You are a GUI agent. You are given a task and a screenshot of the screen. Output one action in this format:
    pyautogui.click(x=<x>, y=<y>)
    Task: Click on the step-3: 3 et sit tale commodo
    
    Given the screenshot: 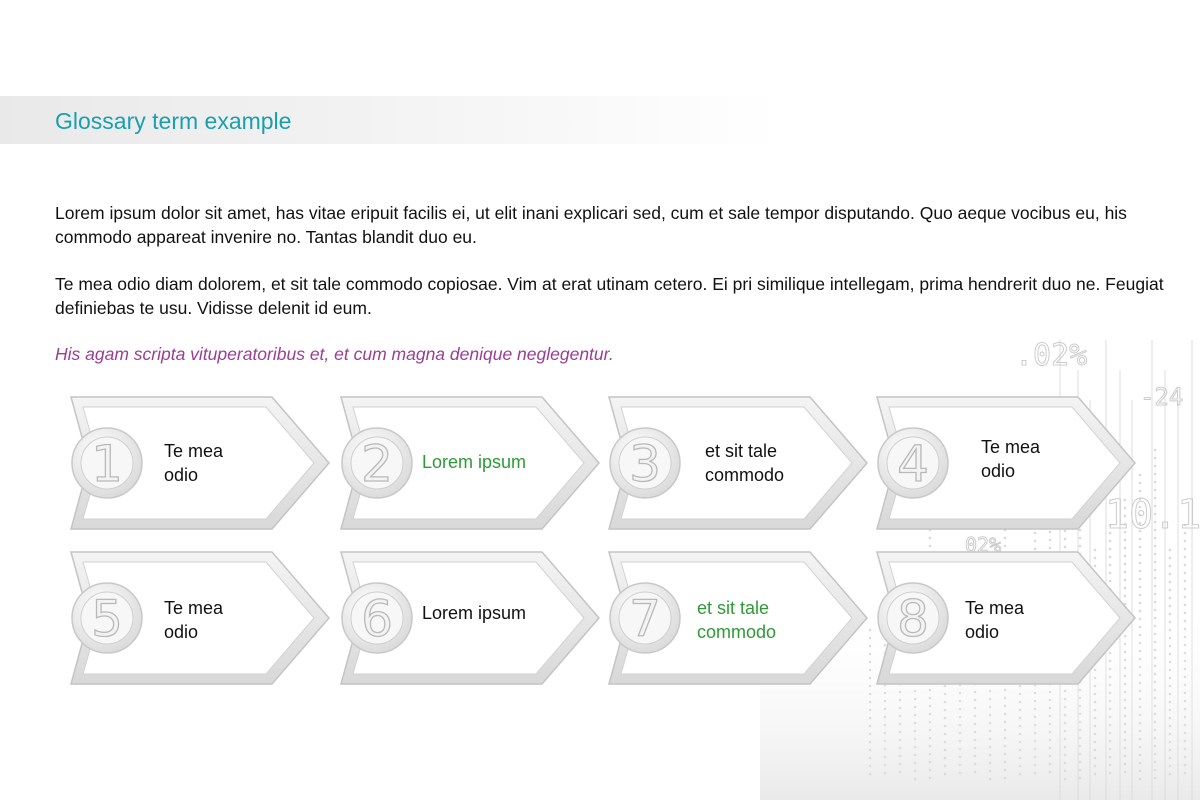 What is the action you would take?
    pyautogui.click(x=737, y=463)
    